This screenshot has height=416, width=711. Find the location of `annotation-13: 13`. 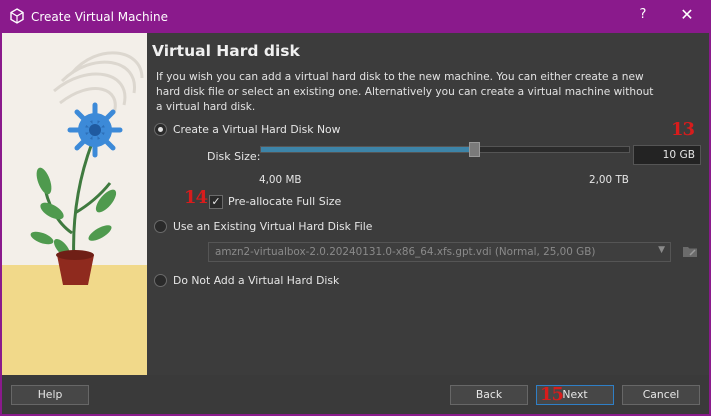

annotation-13: 13 is located at coordinates (683, 129).